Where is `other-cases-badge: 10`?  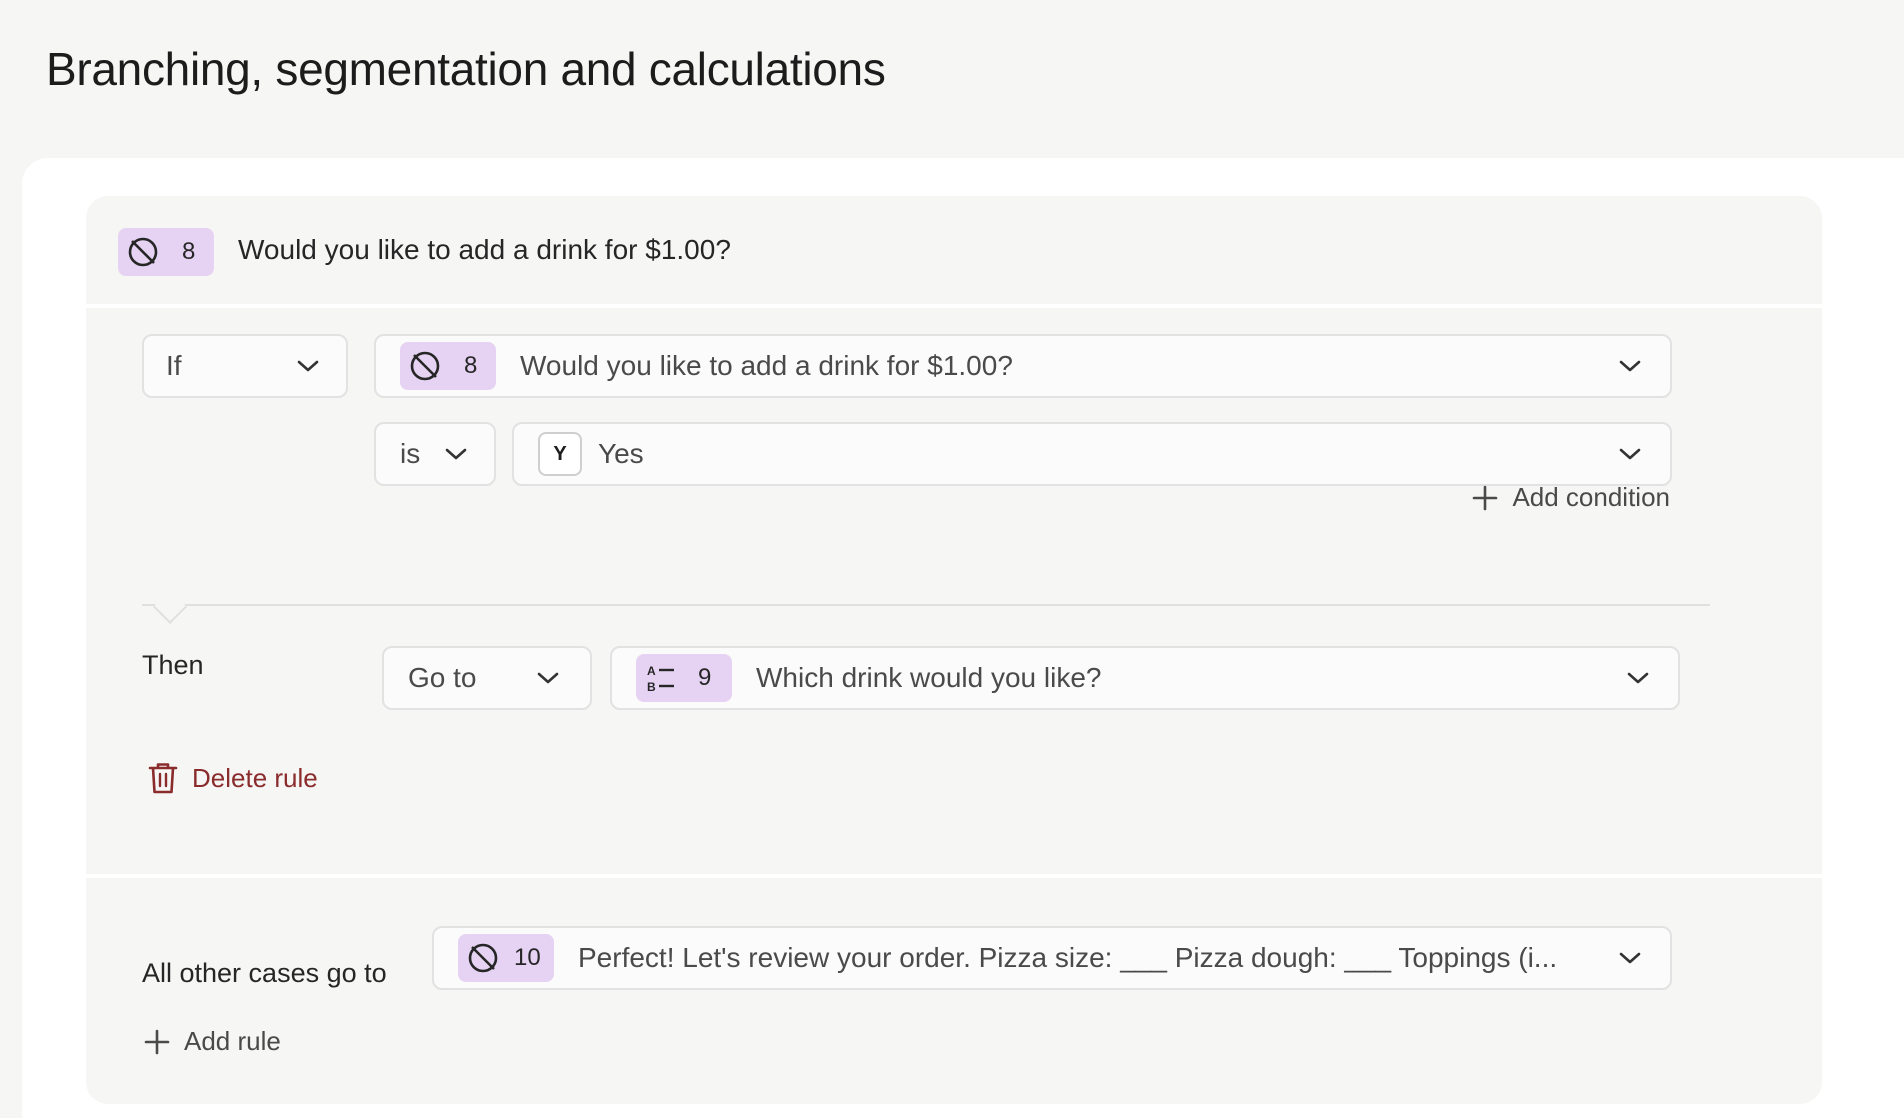
other-cases-badge: 10 is located at coordinates (506, 958).